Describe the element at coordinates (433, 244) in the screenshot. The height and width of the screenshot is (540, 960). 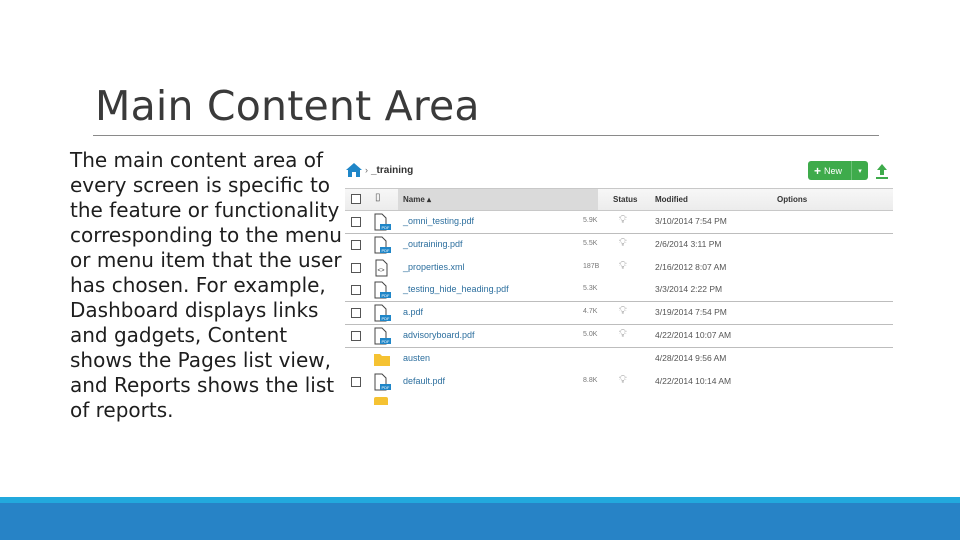
I see `file-name-link: _outraining.pdf` at that location.